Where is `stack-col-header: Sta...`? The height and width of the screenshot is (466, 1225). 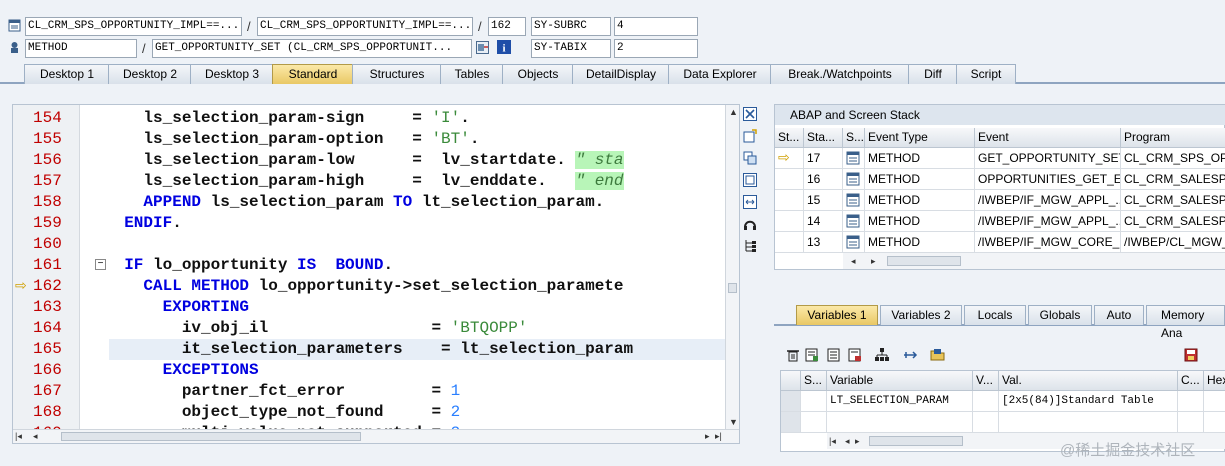
stack-col-header: Sta... is located at coordinates (823, 138).